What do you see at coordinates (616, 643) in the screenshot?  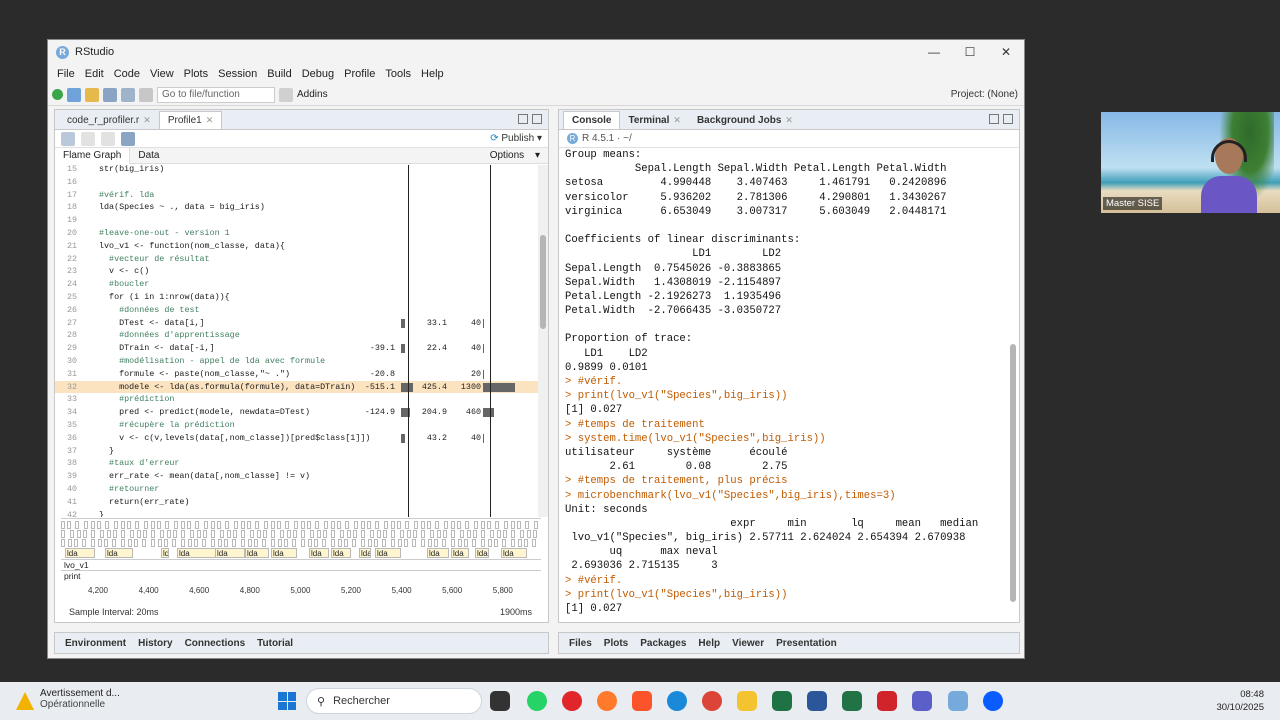 I see `tab-plots: Plots` at bounding box center [616, 643].